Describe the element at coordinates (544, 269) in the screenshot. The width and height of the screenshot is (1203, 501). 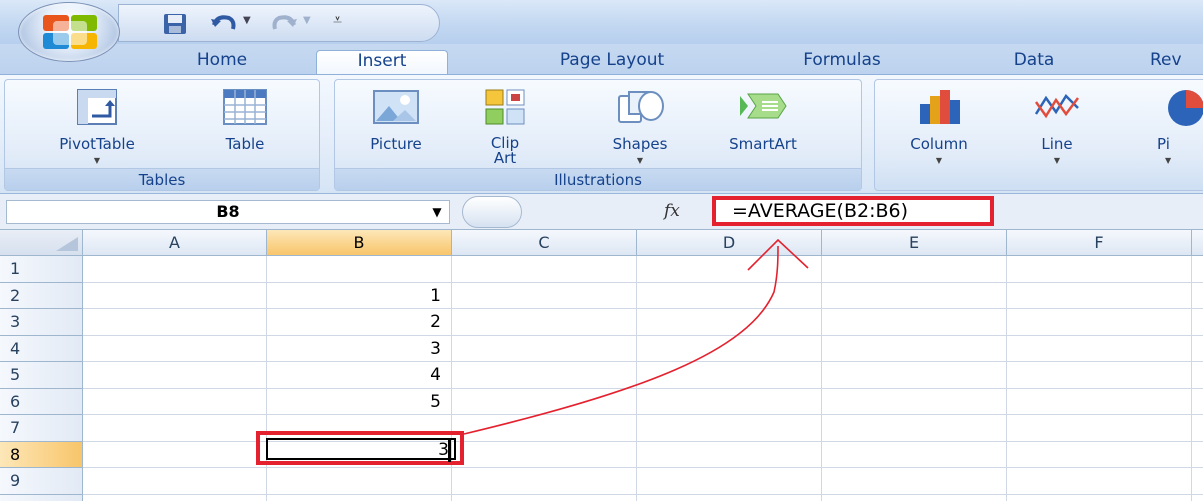
I see `cell-c1` at that location.